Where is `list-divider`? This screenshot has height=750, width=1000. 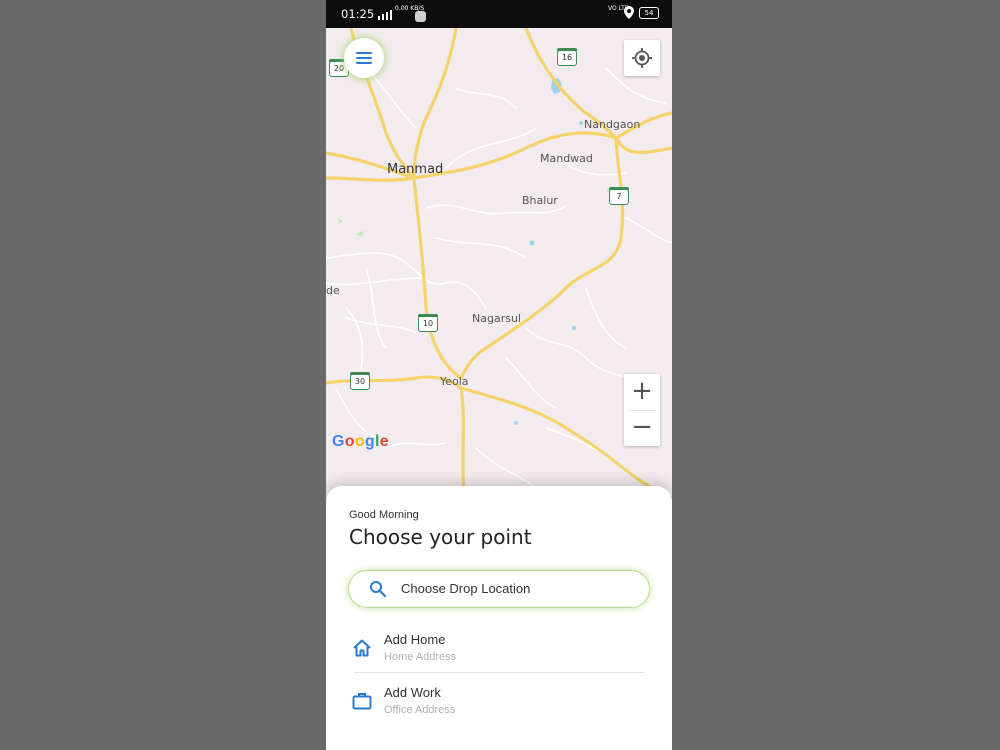 list-divider is located at coordinates (499, 672).